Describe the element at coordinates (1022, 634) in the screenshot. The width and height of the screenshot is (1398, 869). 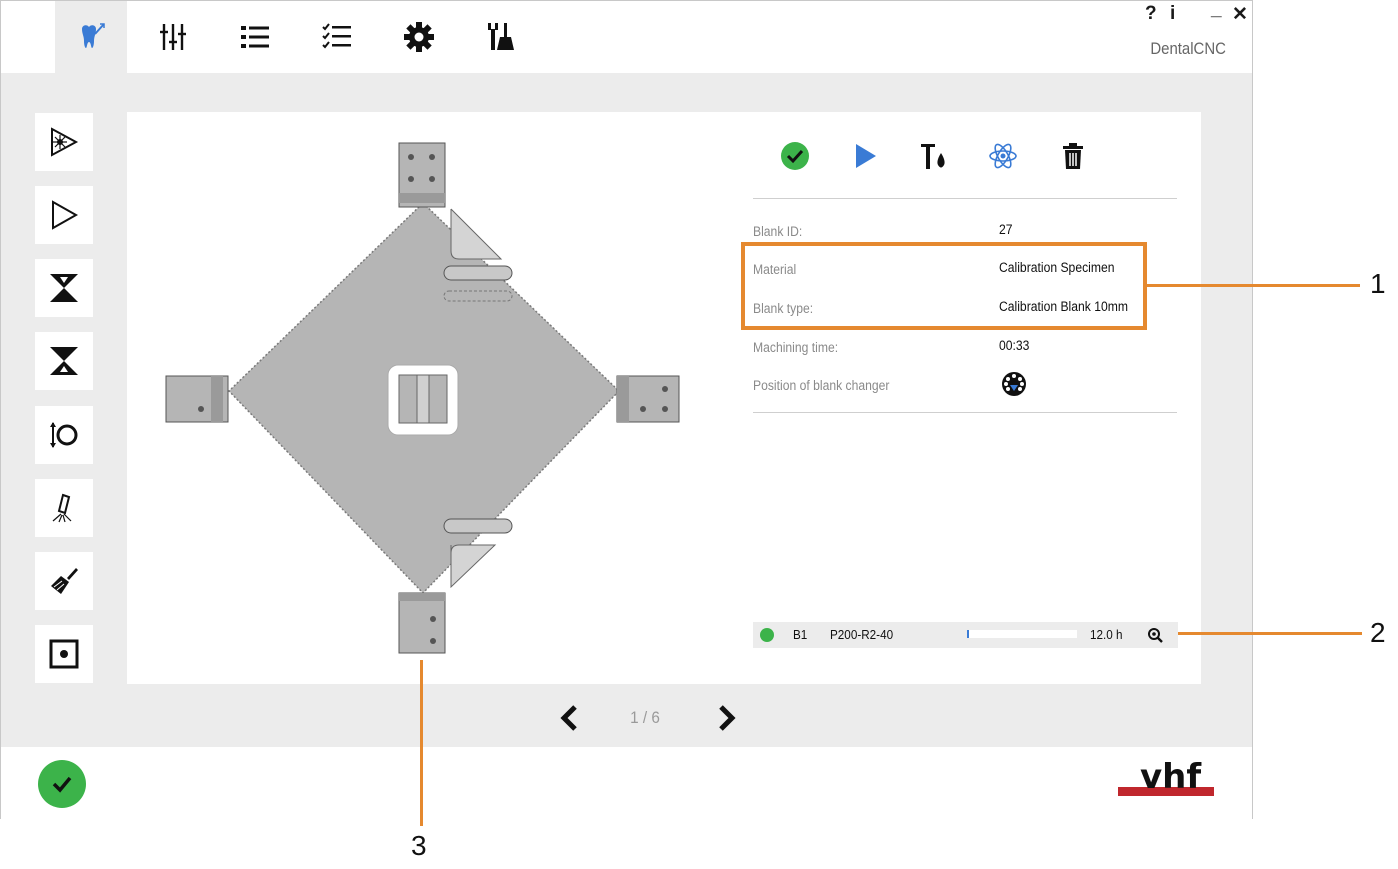
I see `tool-life-bar` at that location.